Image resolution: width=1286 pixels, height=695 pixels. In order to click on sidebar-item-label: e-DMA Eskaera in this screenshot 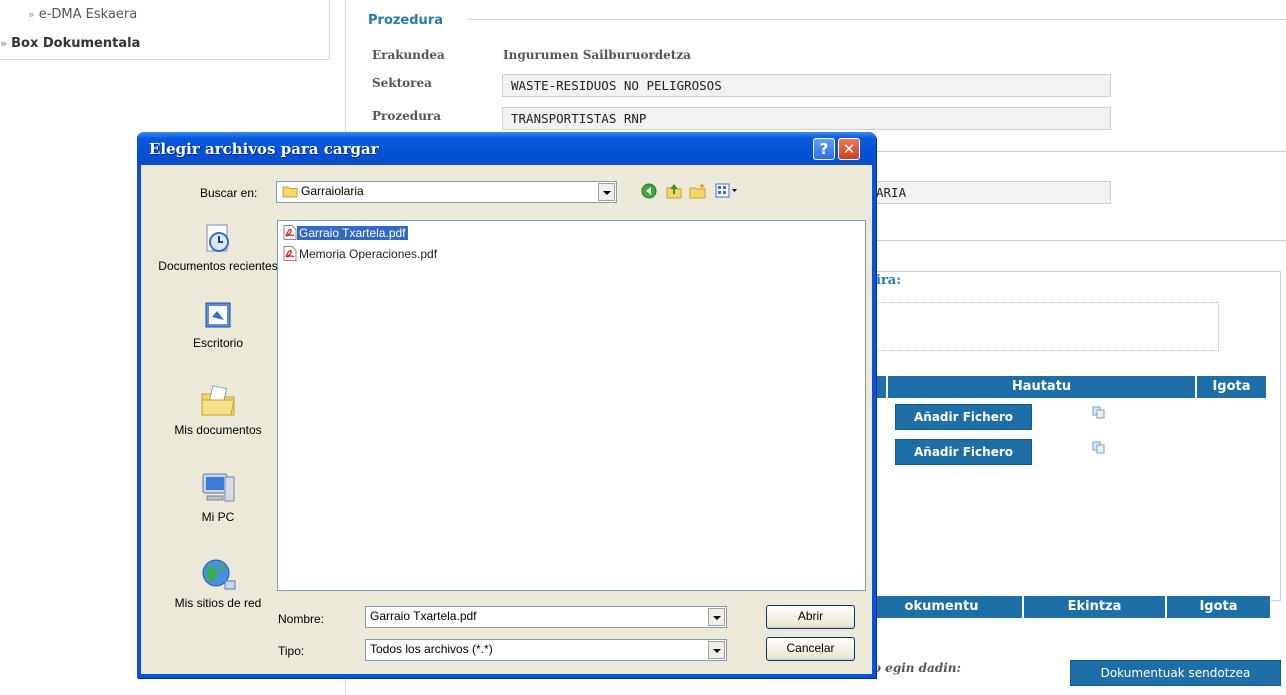, I will do `click(88, 14)`.